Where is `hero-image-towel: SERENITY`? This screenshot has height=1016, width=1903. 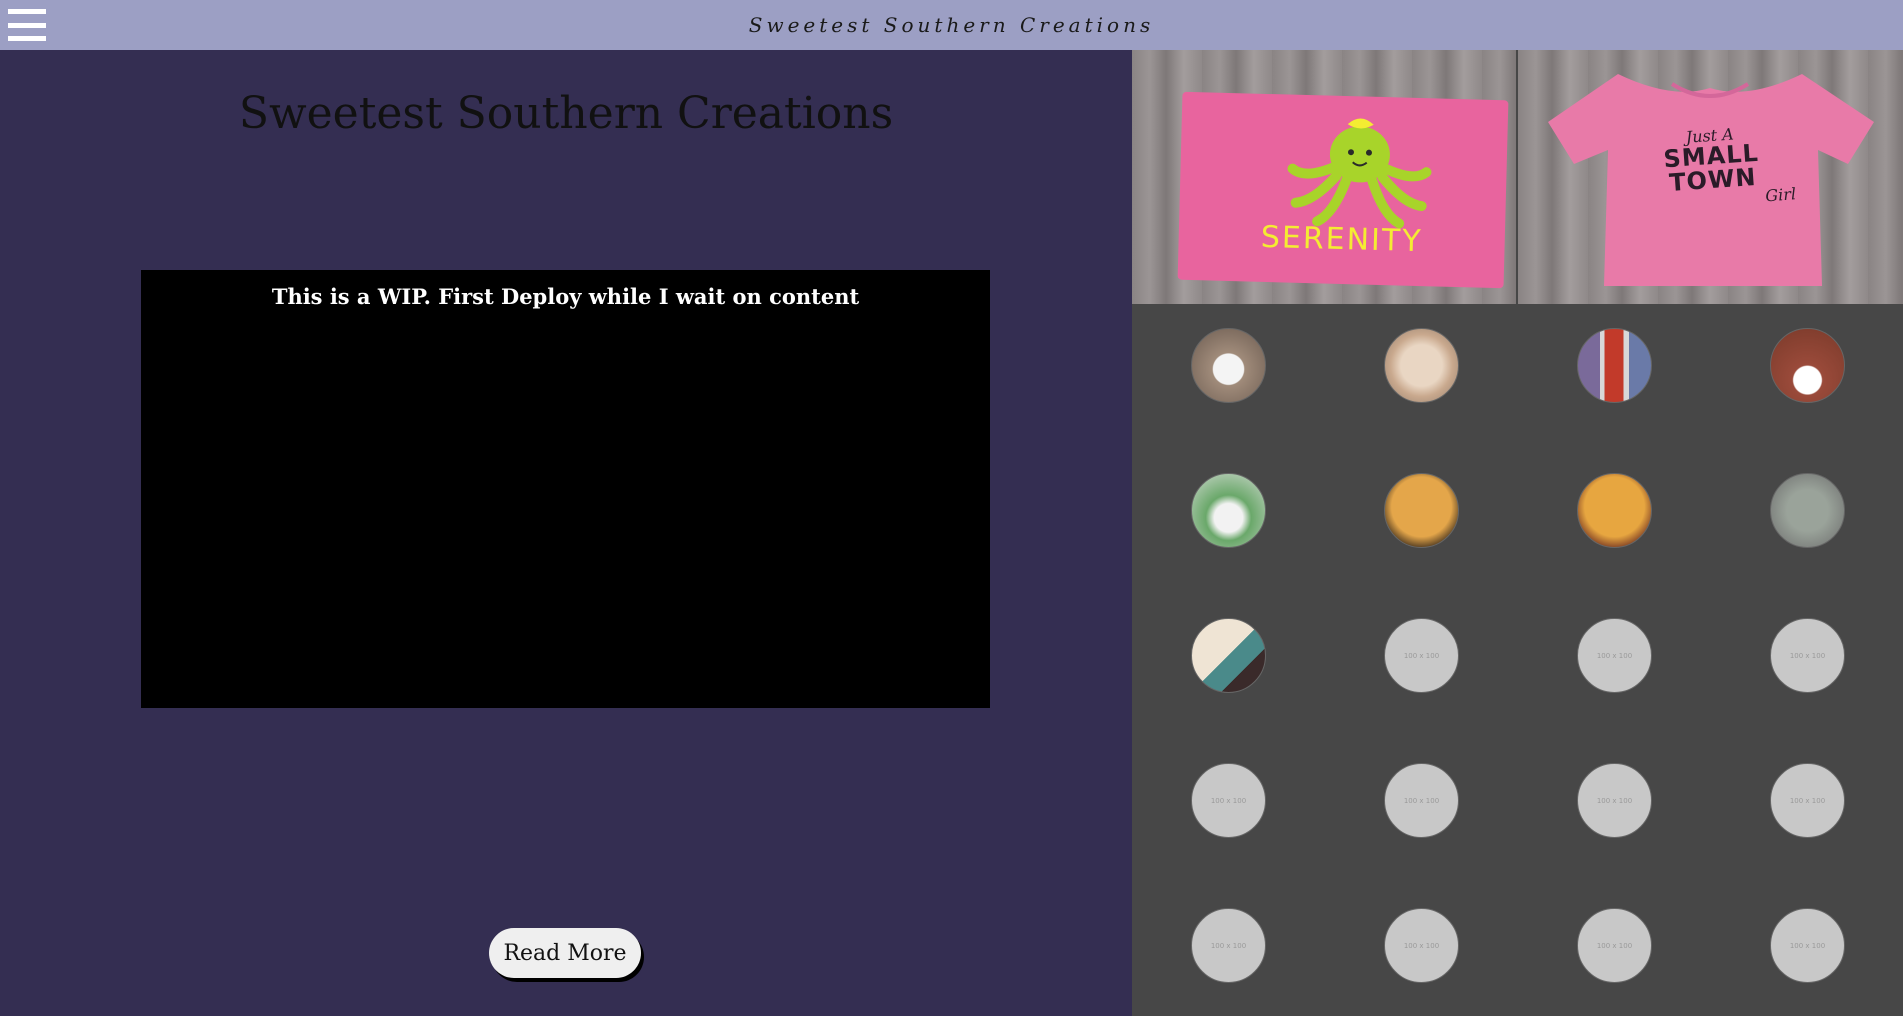 hero-image-towel: SERENITY is located at coordinates (1324, 177).